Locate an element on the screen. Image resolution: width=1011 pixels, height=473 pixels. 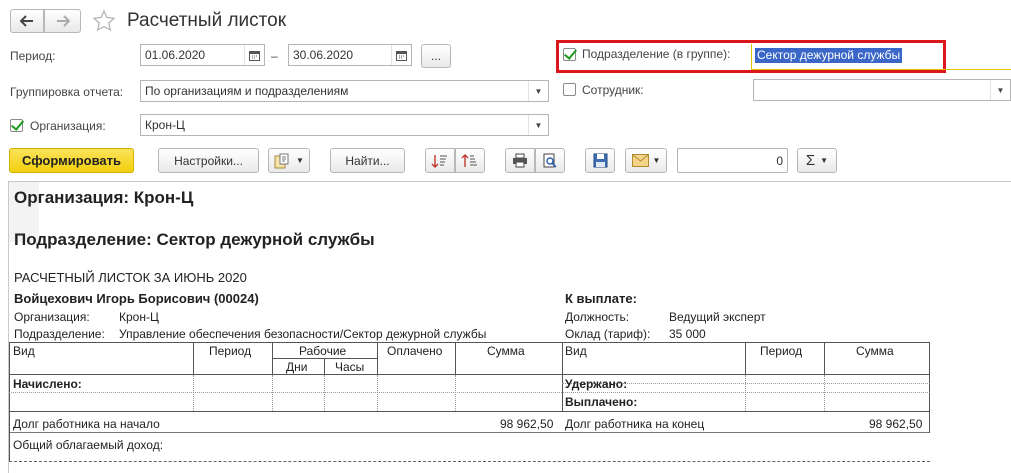
col-header-working: Рабочие is located at coordinates (323, 351).